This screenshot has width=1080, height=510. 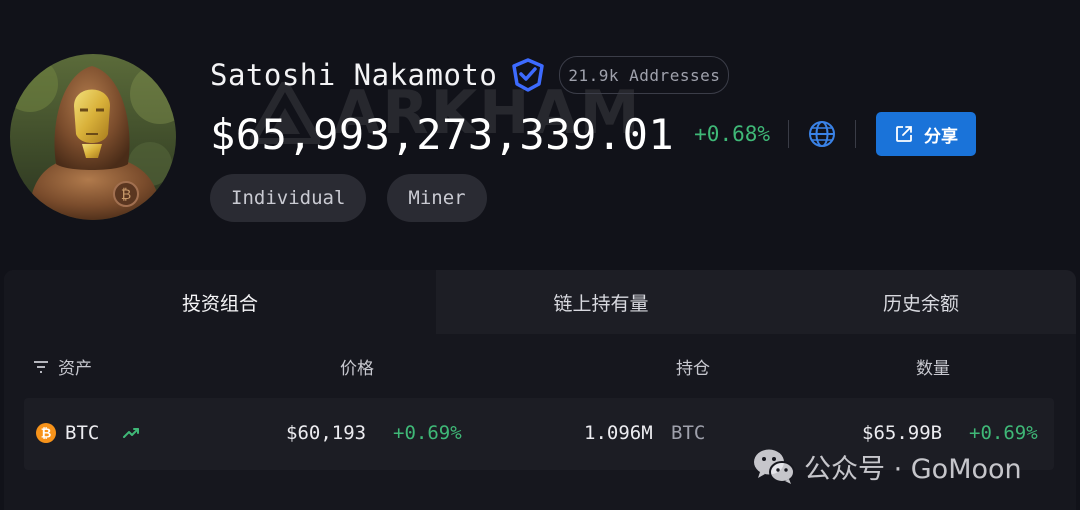 I want to click on column-amount: 数量, so click(x=933, y=366).